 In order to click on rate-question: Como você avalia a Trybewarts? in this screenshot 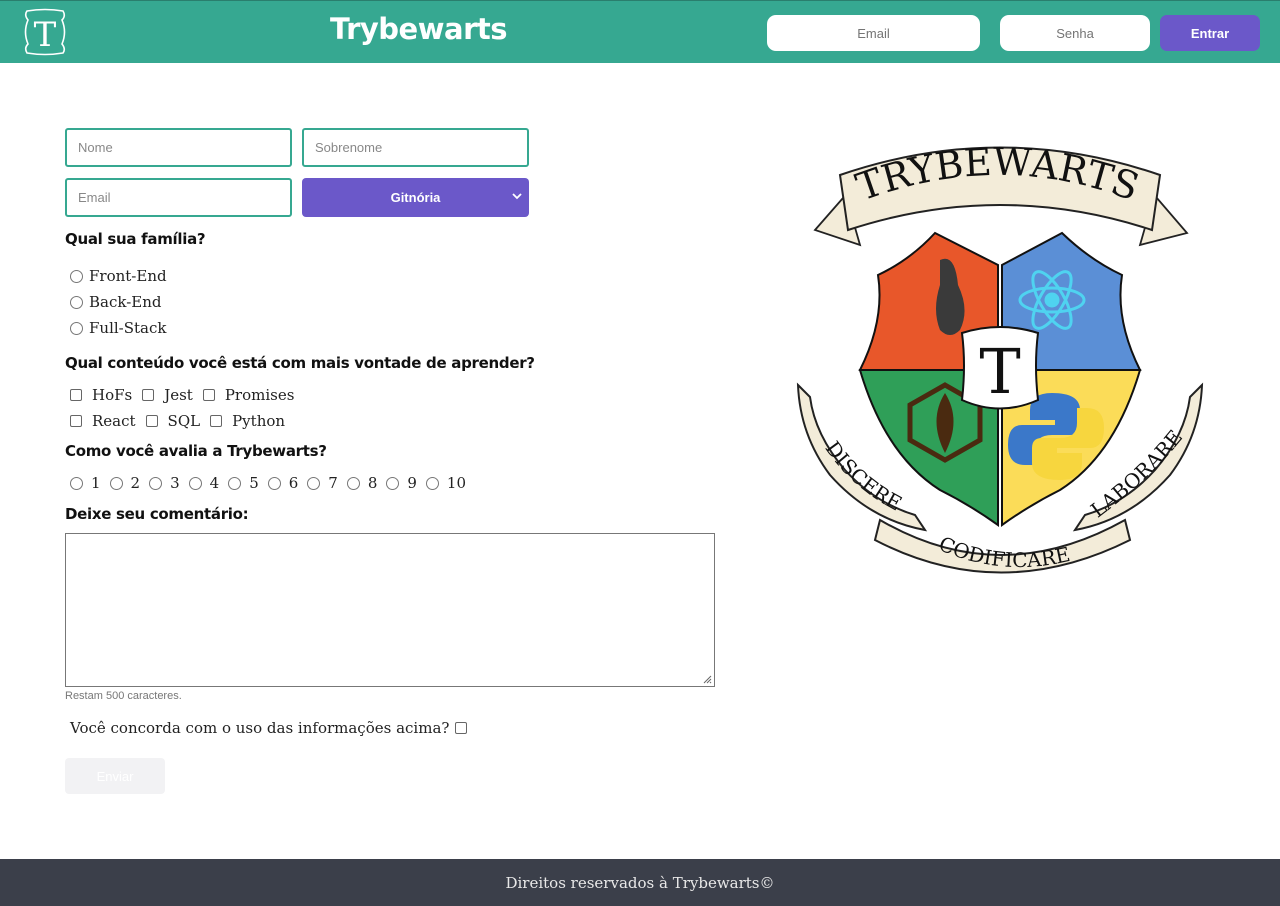, I will do `click(196, 451)`.